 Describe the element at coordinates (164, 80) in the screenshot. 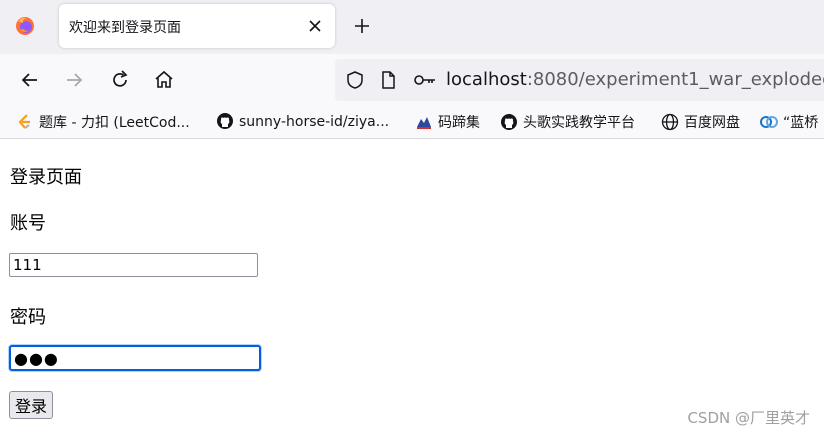

I see `home-icon` at that location.